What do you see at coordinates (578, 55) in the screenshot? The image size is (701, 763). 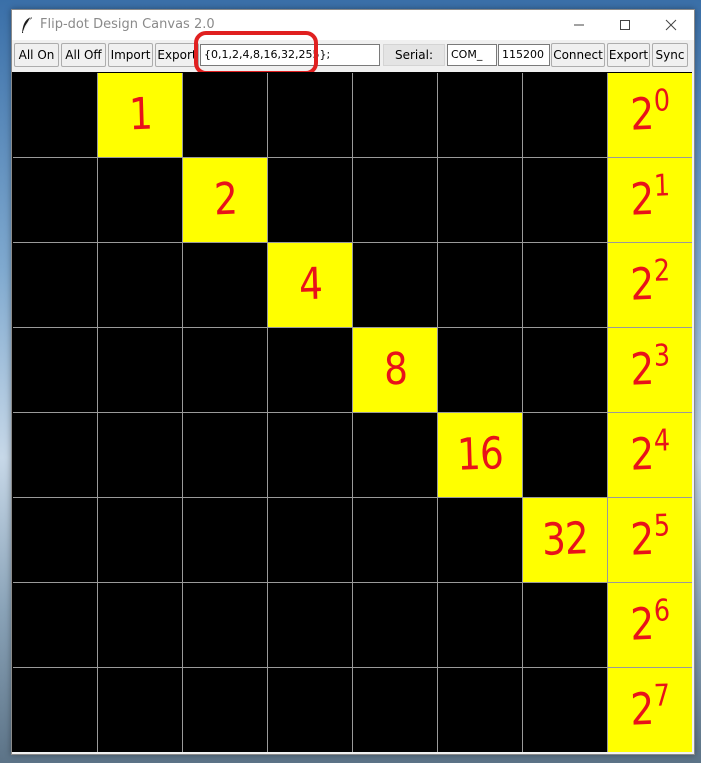 I see `connect-button: Connect` at bounding box center [578, 55].